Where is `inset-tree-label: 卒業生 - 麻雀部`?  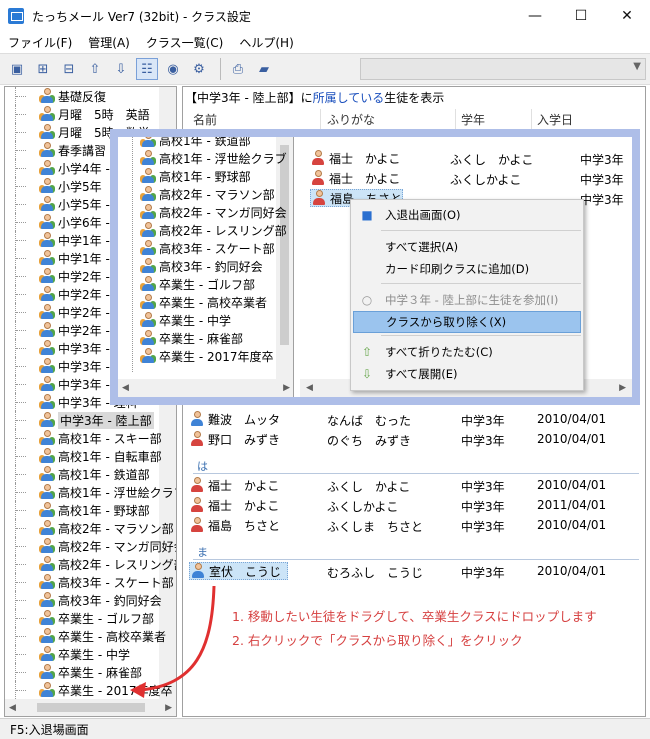
inset-tree-label: 卒業生 - 麻雀部 is located at coordinates (201, 338).